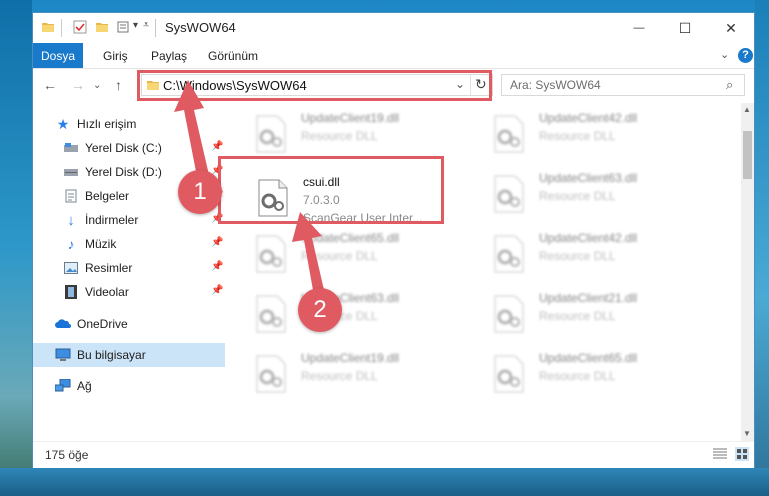 This screenshot has width=769, height=496. Describe the element at coordinates (233, 56) in the screenshot. I see `tab-view: Görünüm` at that location.